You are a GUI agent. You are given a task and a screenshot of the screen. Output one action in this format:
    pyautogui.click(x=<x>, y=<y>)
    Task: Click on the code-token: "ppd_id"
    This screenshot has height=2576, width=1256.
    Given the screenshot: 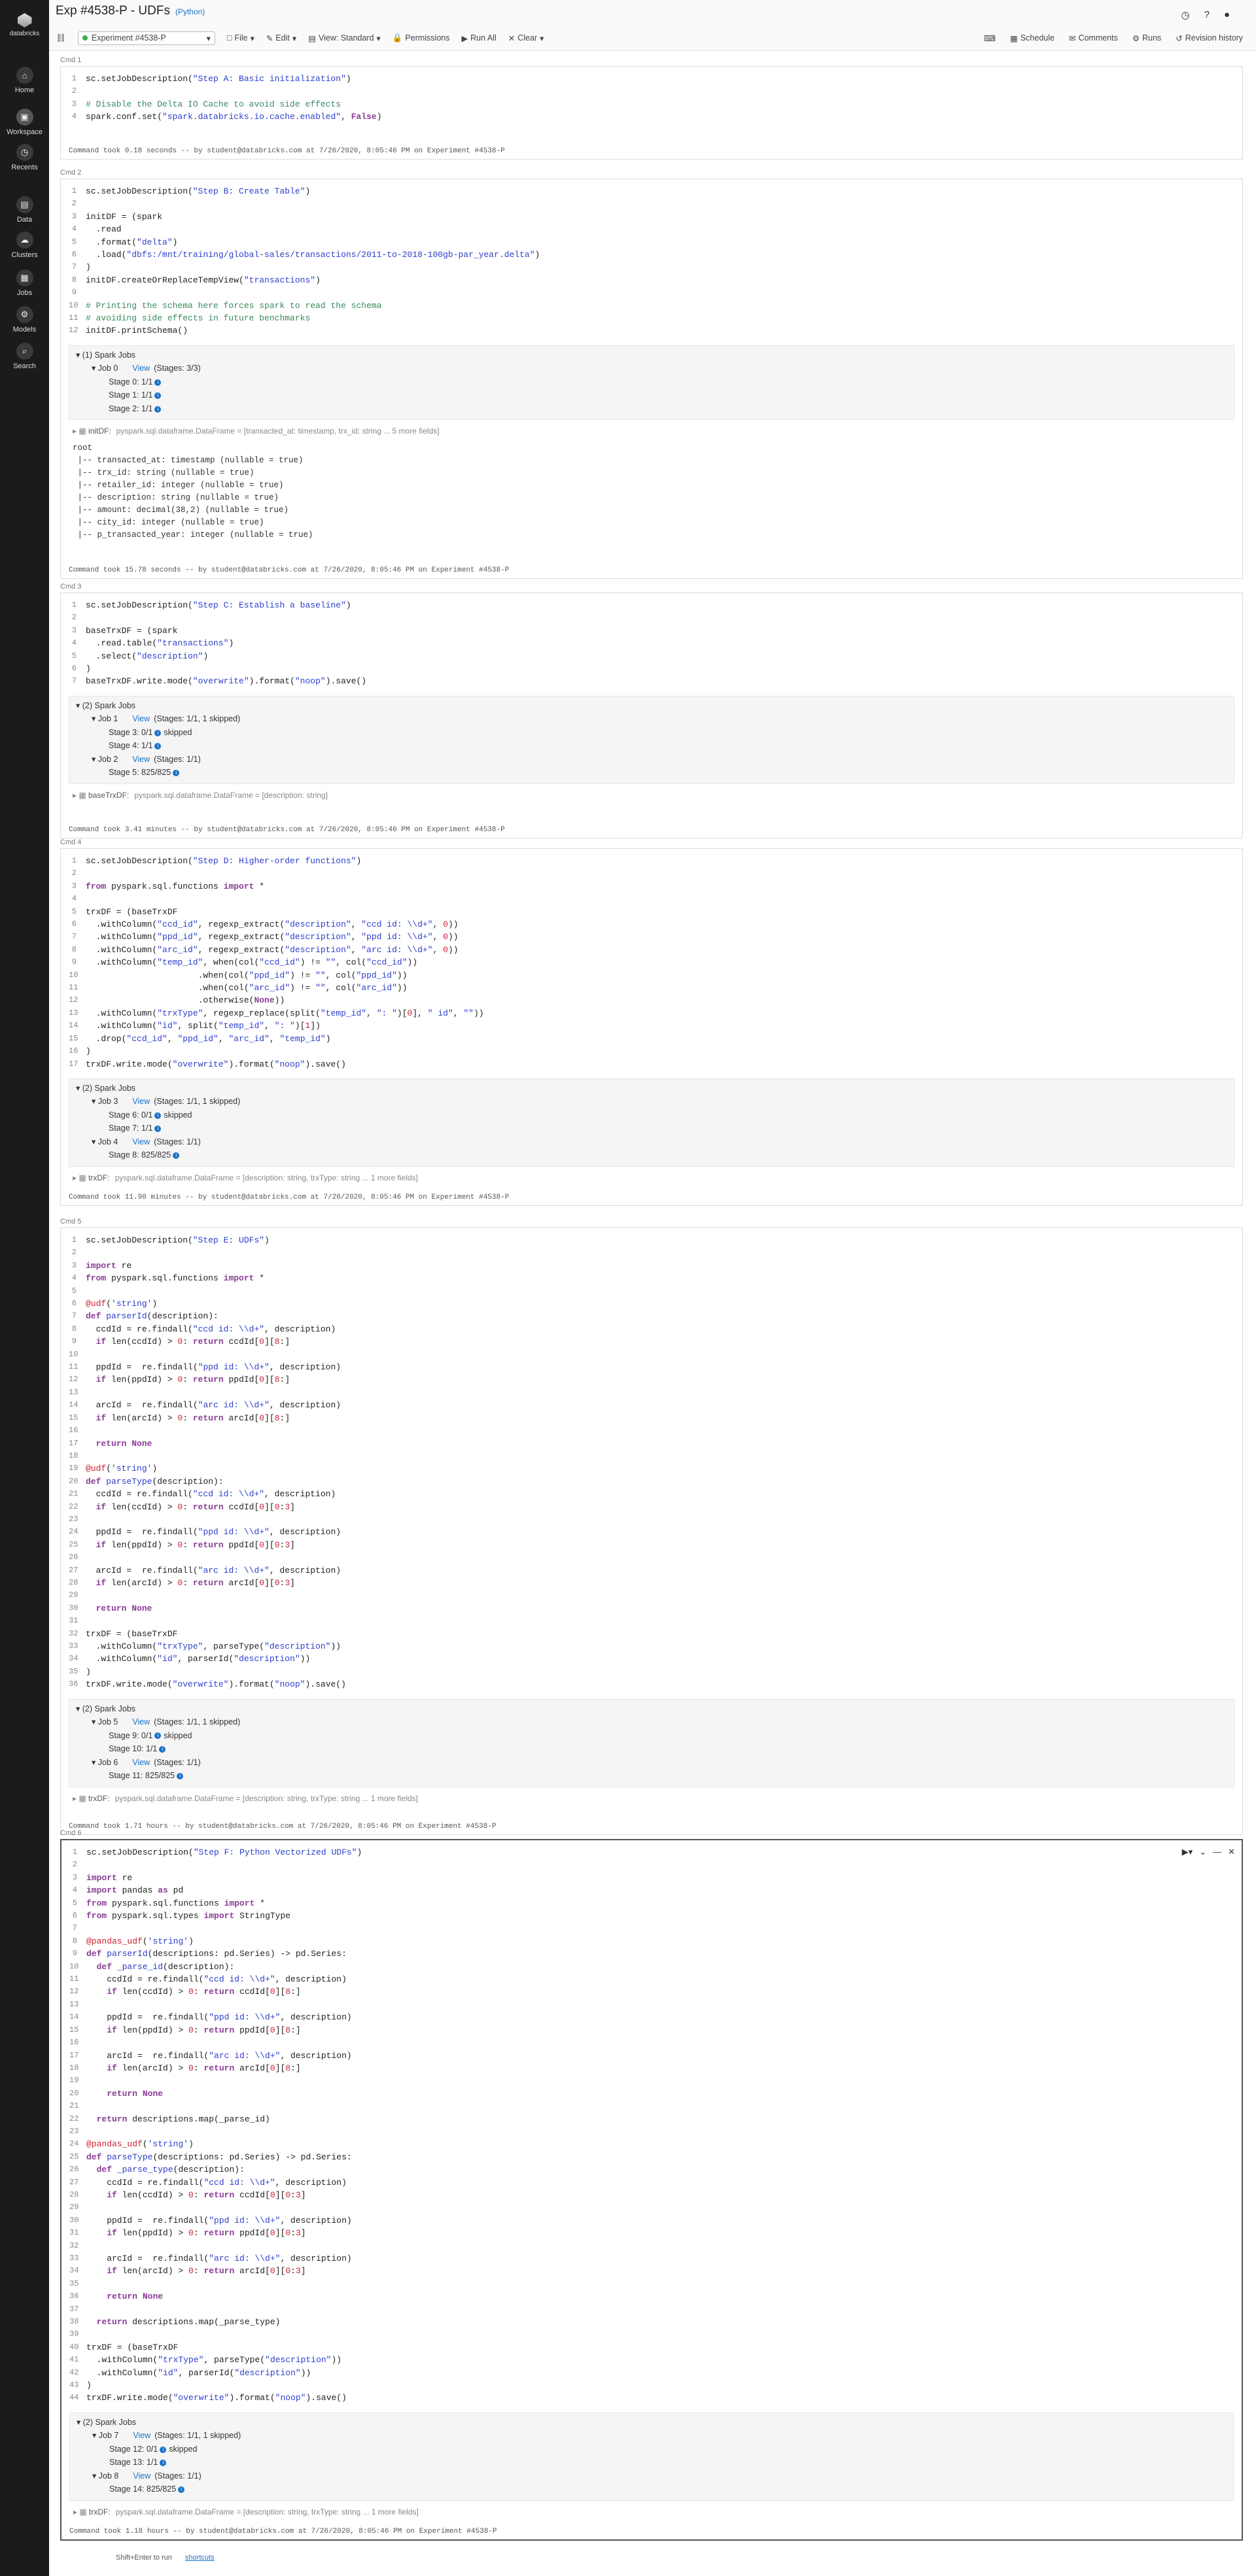 What is the action you would take?
    pyautogui.click(x=377, y=975)
    